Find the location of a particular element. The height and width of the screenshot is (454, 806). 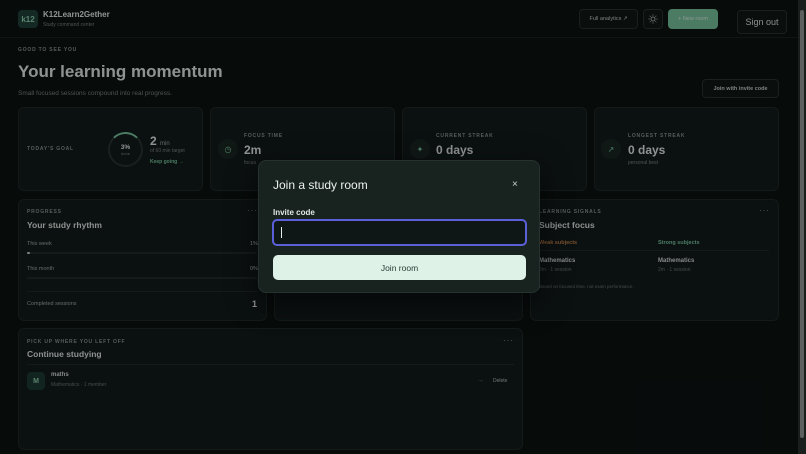

scrollbar-thumb is located at coordinates (802, 224).